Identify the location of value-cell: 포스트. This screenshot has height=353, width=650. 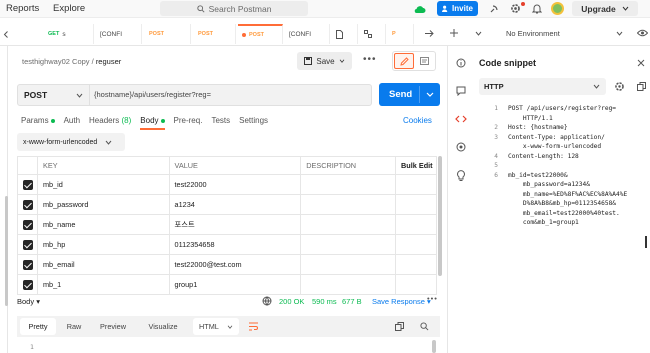
(235, 224).